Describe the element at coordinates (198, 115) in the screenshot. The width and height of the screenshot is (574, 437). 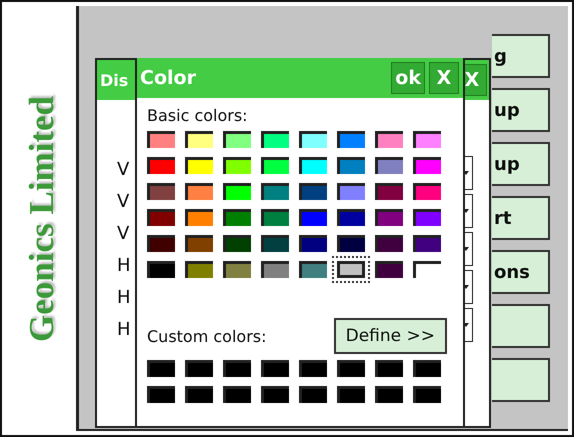
I see `basic-colors-label: Basic colors:` at that location.